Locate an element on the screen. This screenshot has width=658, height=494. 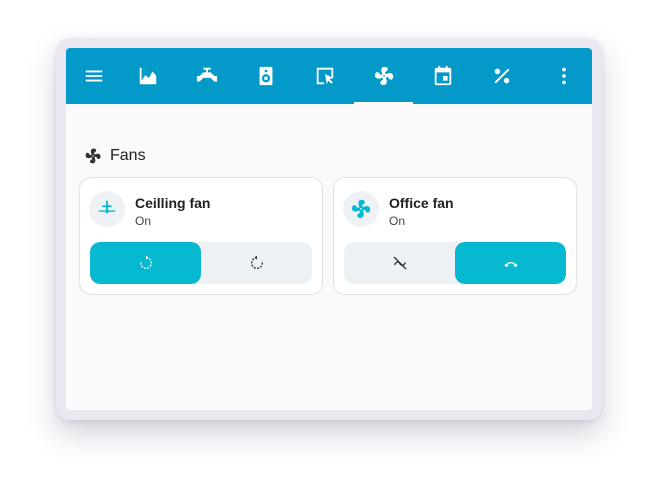
rotate-left-icon is located at coordinates (256, 262).